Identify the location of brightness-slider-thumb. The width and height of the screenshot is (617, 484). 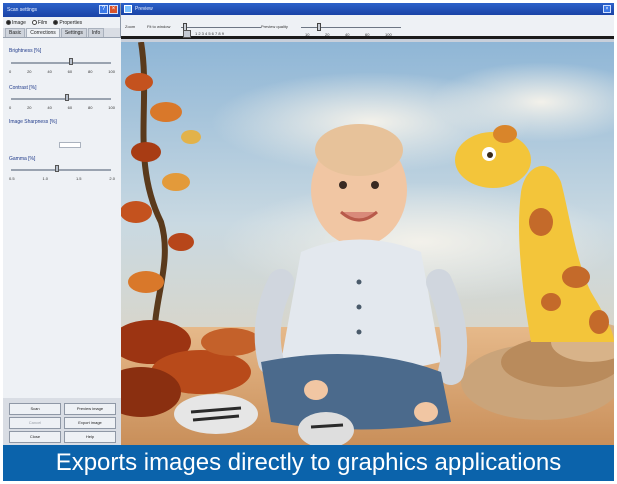
(71, 61).